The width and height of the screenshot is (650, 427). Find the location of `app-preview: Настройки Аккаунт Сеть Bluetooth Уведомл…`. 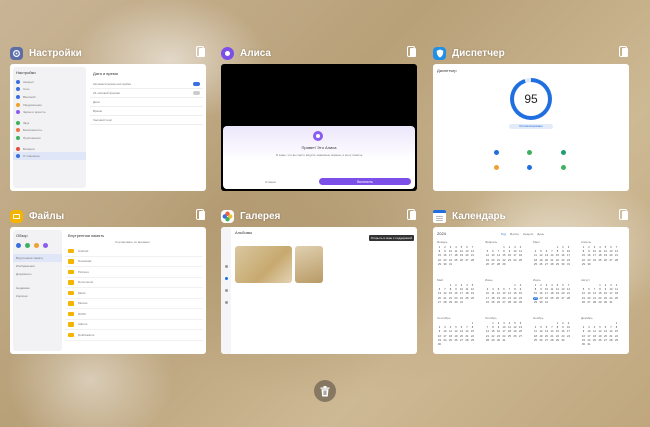

app-preview: Настройки Аккаунт Сеть Bluetooth Уведомл… is located at coordinates (108, 127).